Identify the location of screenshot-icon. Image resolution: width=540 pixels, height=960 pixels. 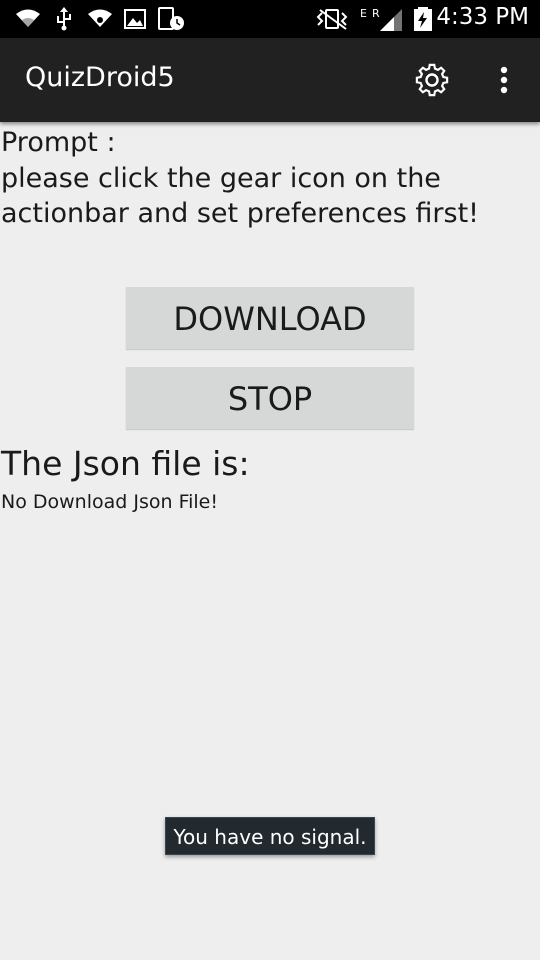
(171, 18).